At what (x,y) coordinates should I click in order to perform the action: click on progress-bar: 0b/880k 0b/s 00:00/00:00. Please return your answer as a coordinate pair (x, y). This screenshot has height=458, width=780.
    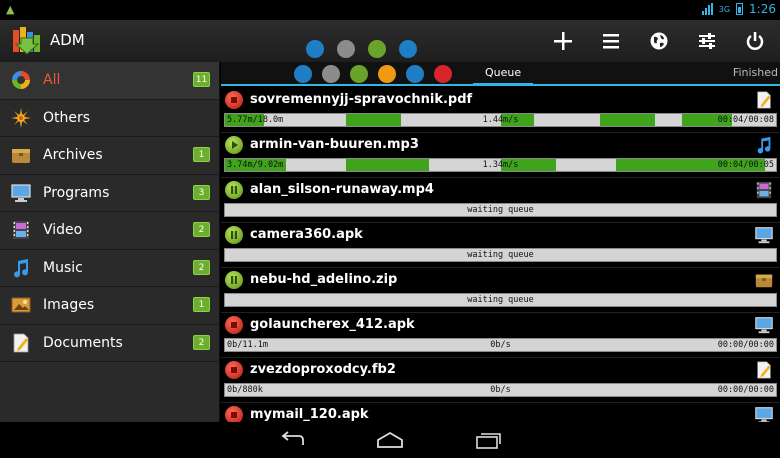
    Looking at the image, I should click on (500, 390).